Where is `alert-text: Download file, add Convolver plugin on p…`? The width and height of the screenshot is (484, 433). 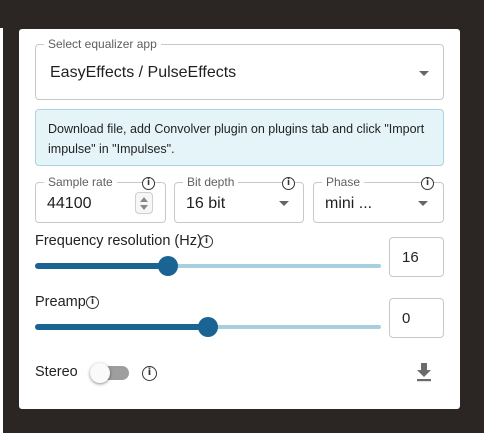
alert-text: Download file, add Convolver plugin on p… is located at coordinates (236, 139).